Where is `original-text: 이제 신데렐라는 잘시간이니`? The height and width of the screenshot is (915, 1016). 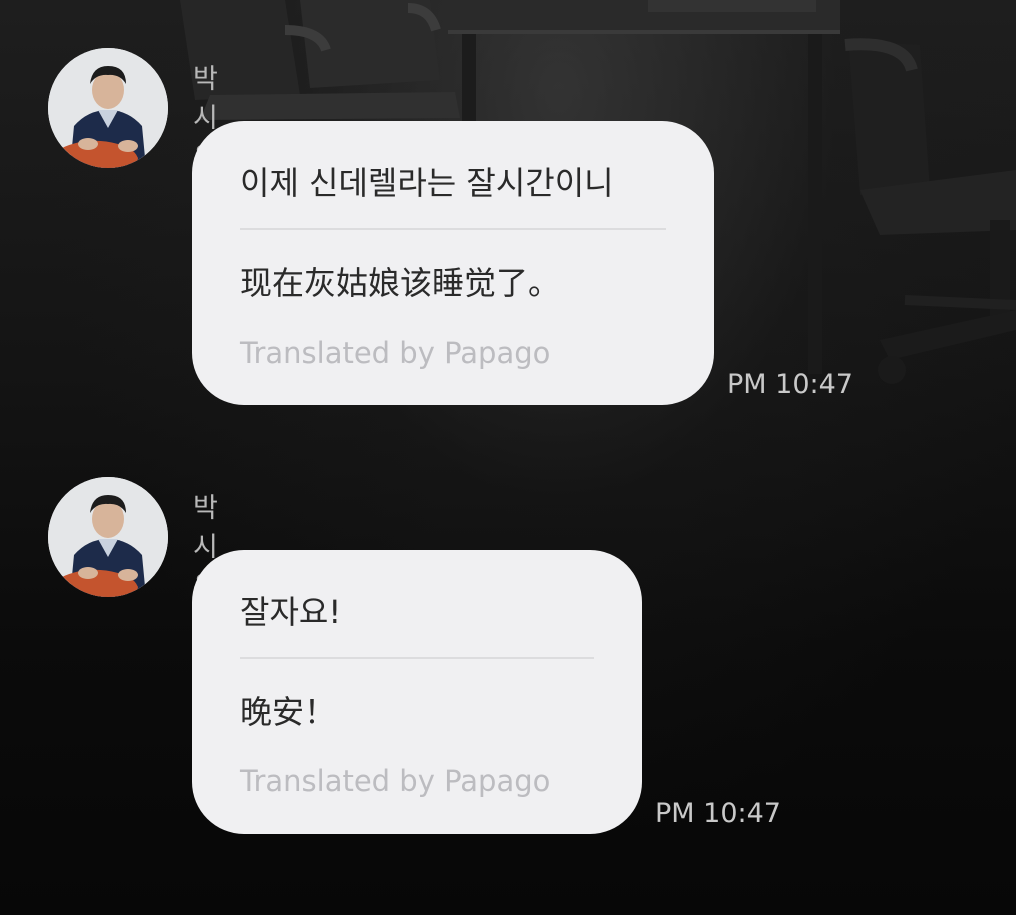
original-text: 이제 신데렐라는 잘시간이니 is located at coordinates (427, 183).